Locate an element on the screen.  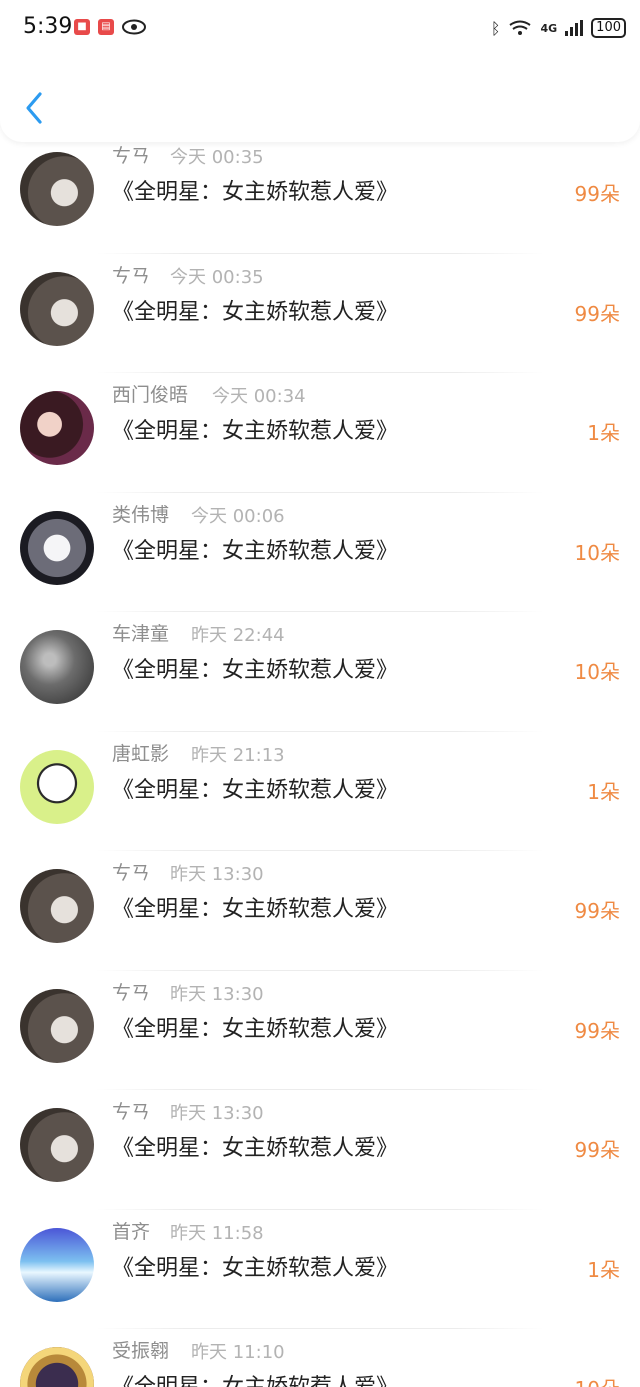
timestamp: 昨天 11:58 is located at coordinates (217, 1233).